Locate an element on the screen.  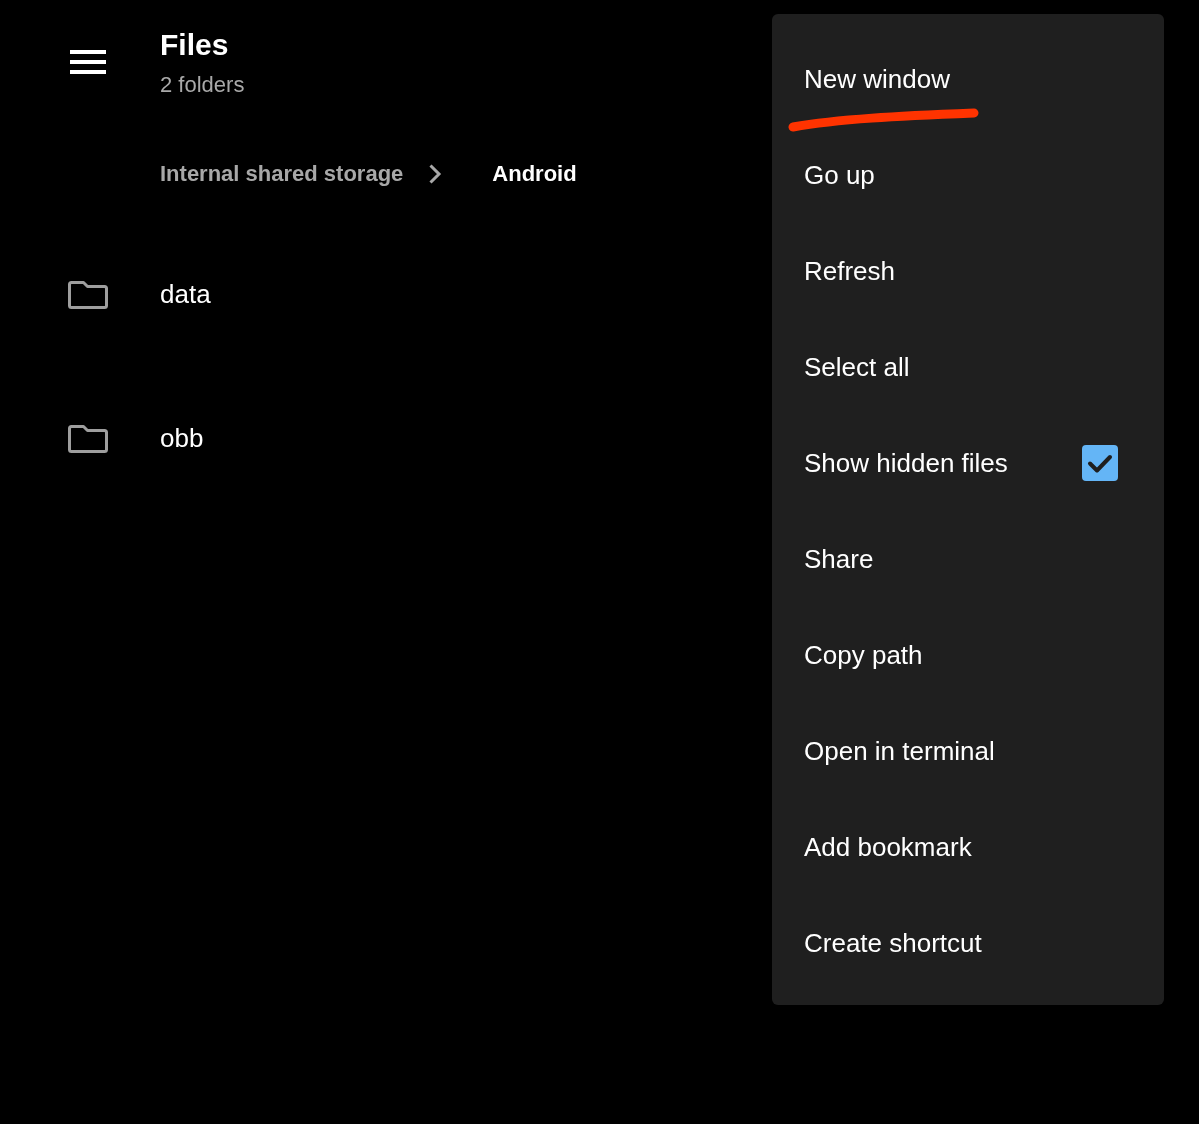
folder-item: data is located at coordinates (139, 294).